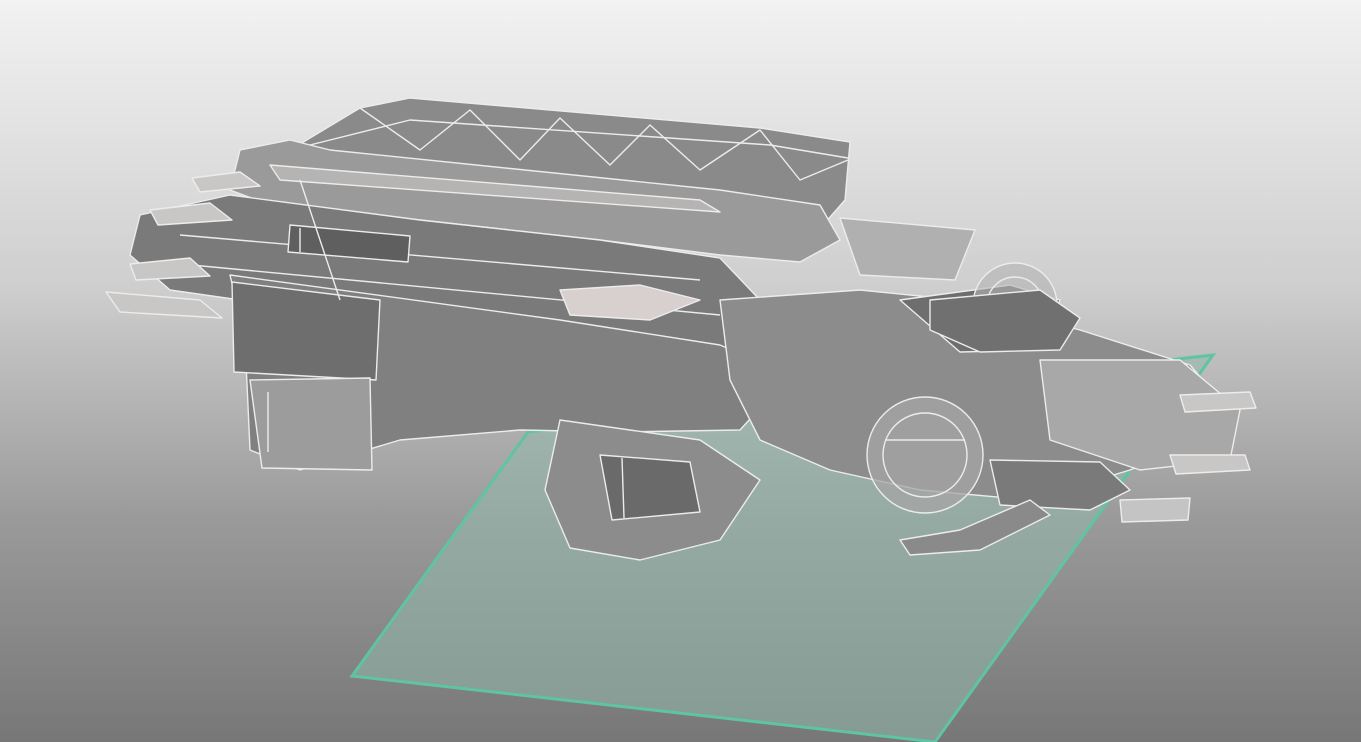 This screenshot has width=1361, height=742. Describe the element at coordinates (1155, 510) in the screenshot. I see `front-landing-foot` at that location.